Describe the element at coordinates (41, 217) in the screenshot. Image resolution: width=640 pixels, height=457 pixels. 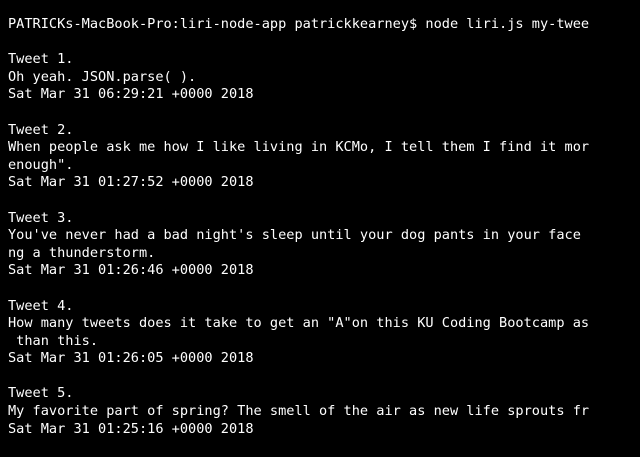
I see `tweet-header: Tweet 3.` at that location.